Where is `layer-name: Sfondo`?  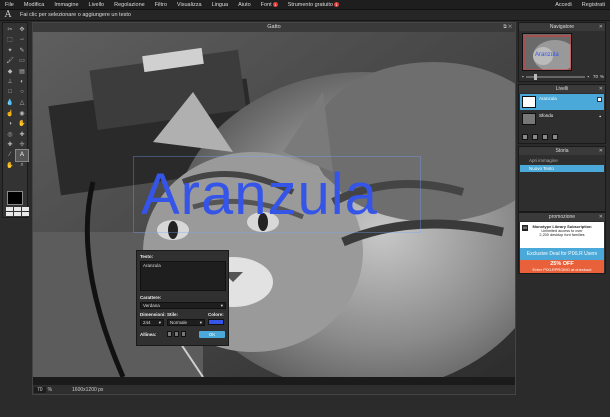
layer-name: Sfondo is located at coordinates (546, 115).